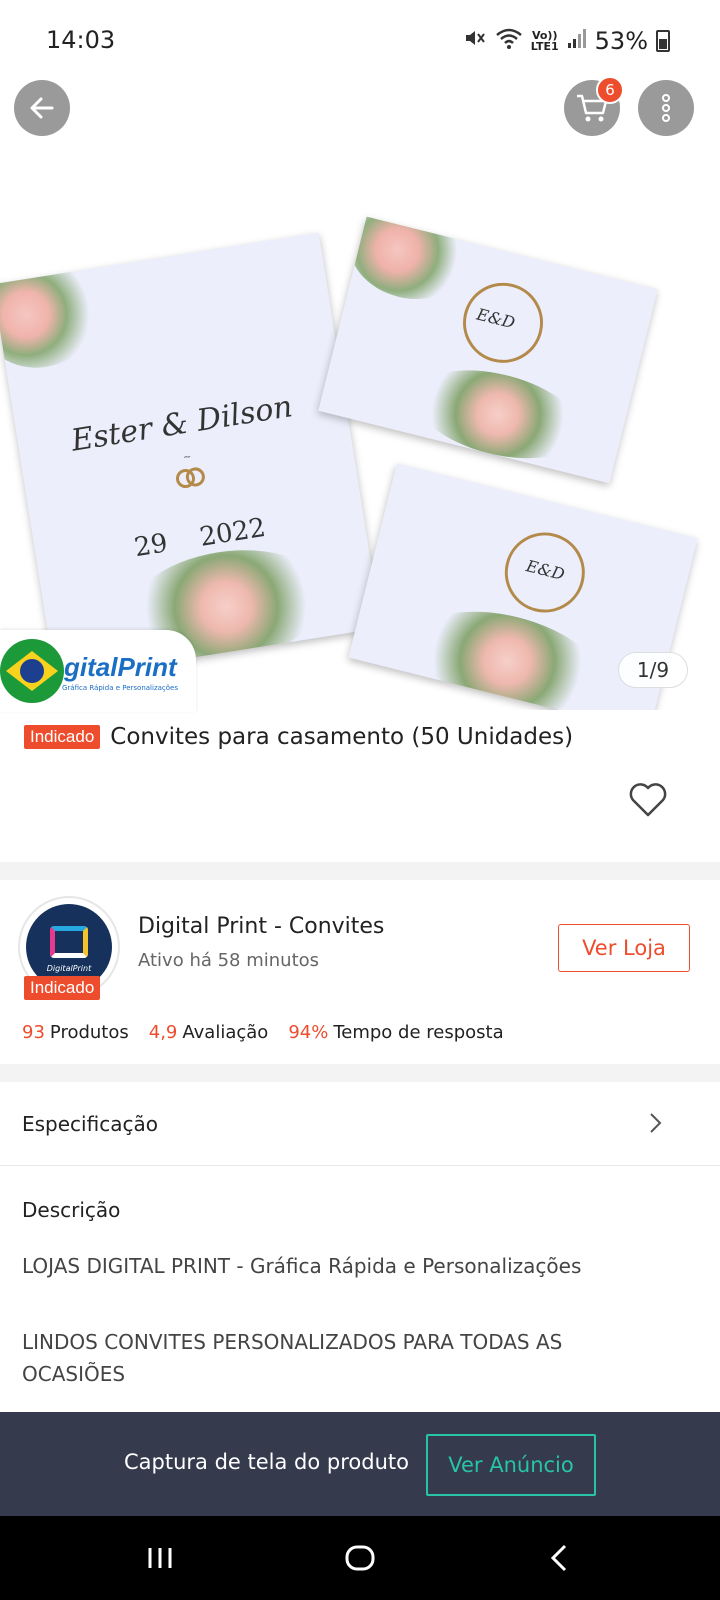 The image size is (720, 1600). What do you see at coordinates (120, 666) in the screenshot?
I see `store-logo-text: gitalPrint` at bounding box center [120, 666].